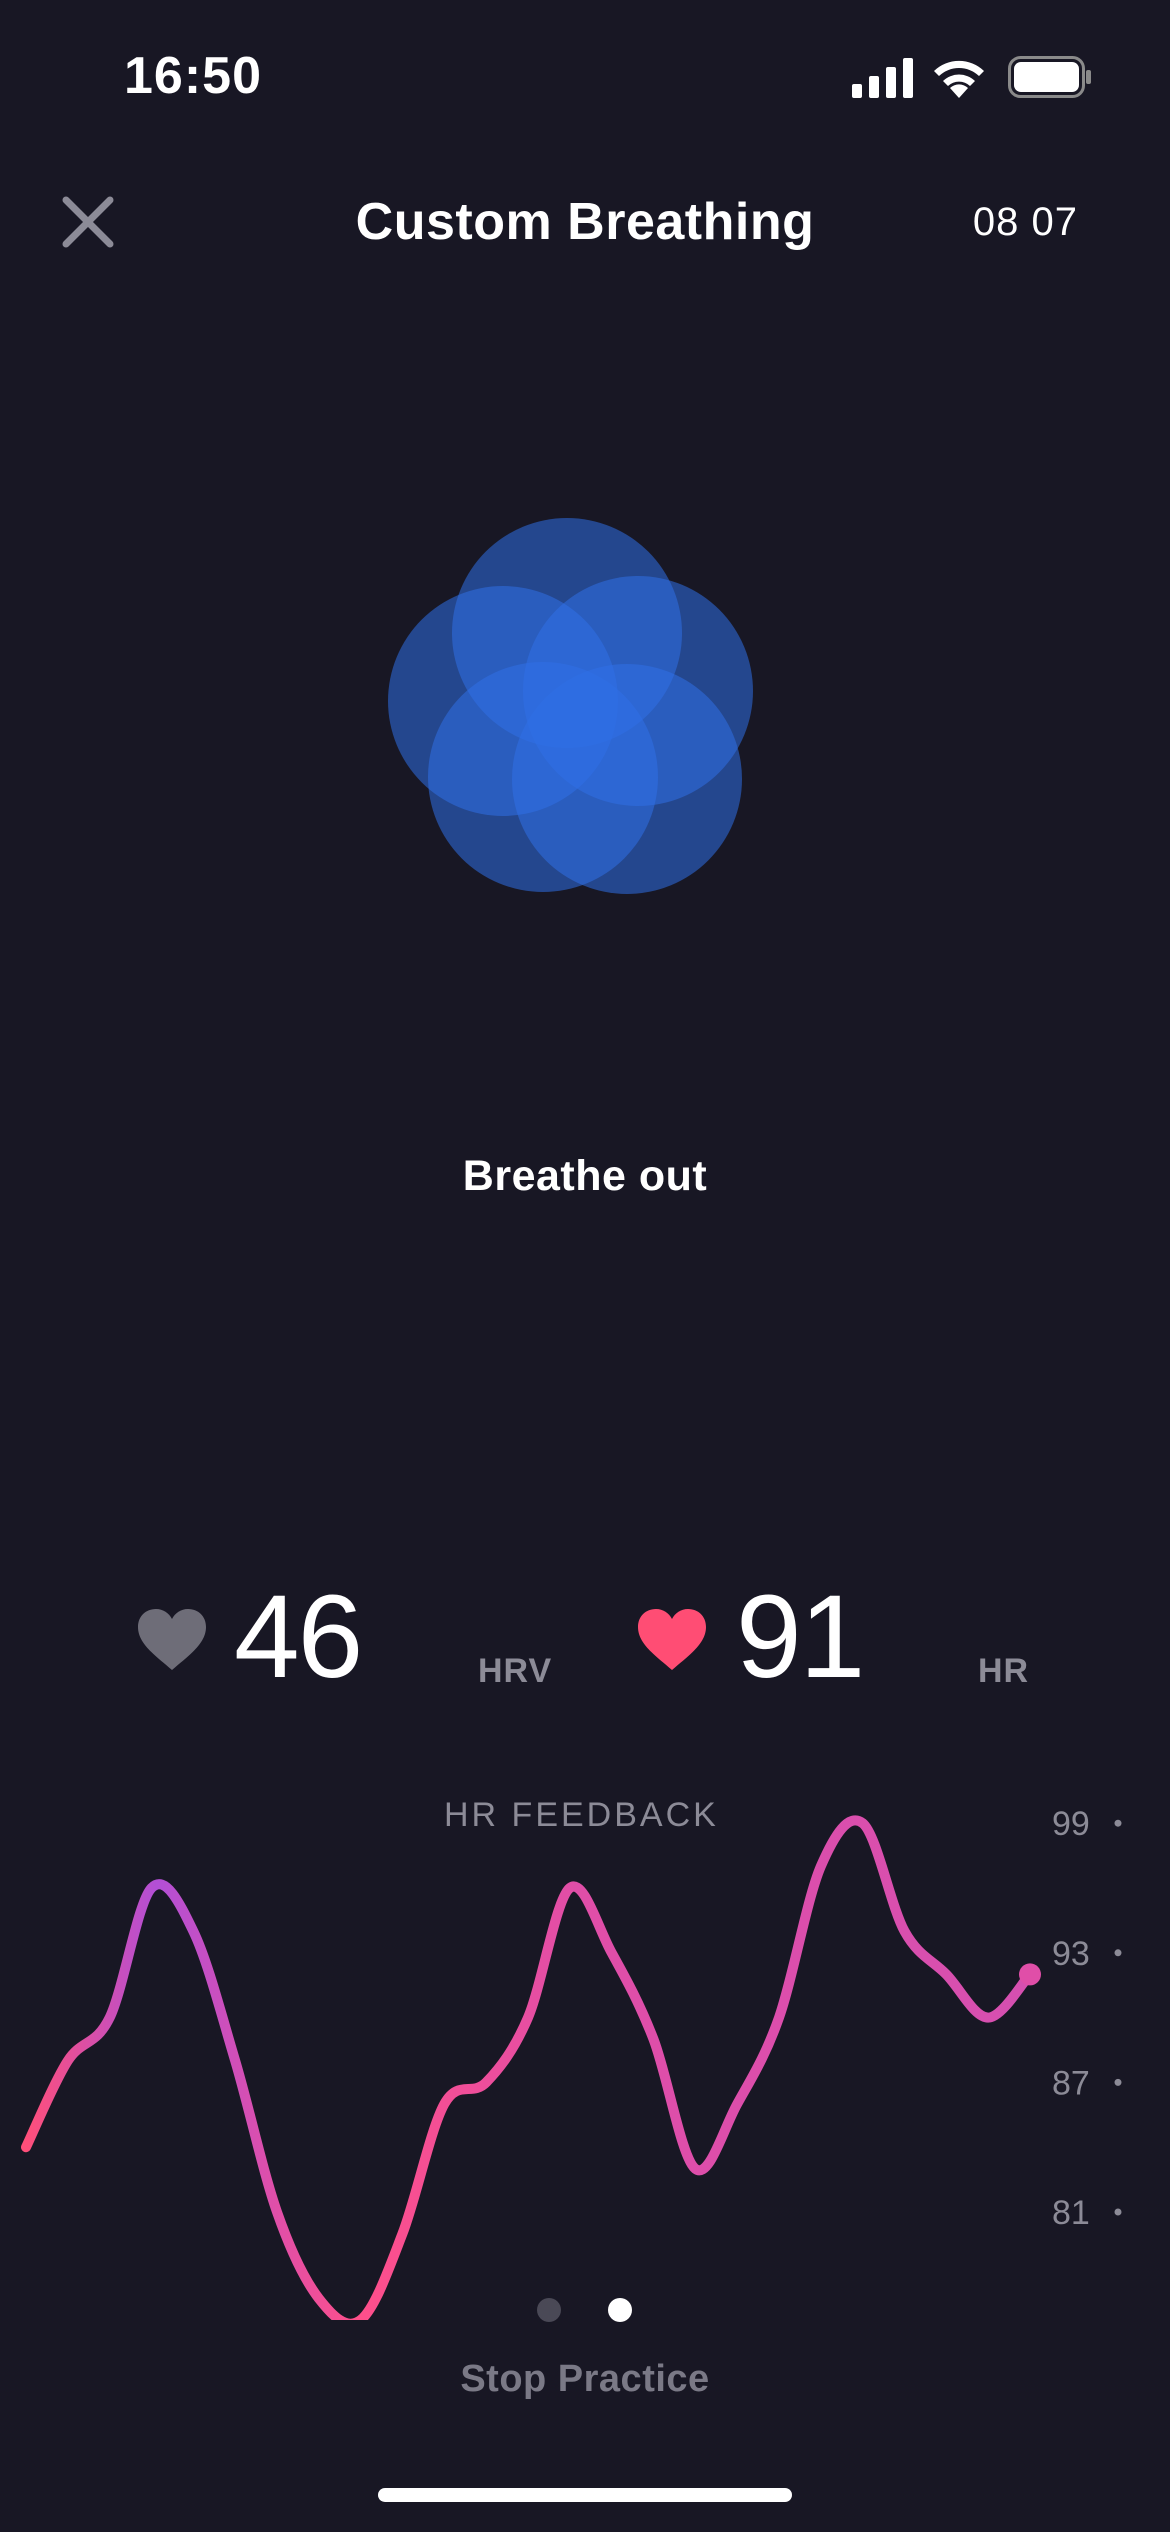 The image size is (1170, 2532). What do you see at coordinates (585, 1176) in the screenshot?
I see `breathing-instruction: Breathe out` at bounding box center [585, 1176].